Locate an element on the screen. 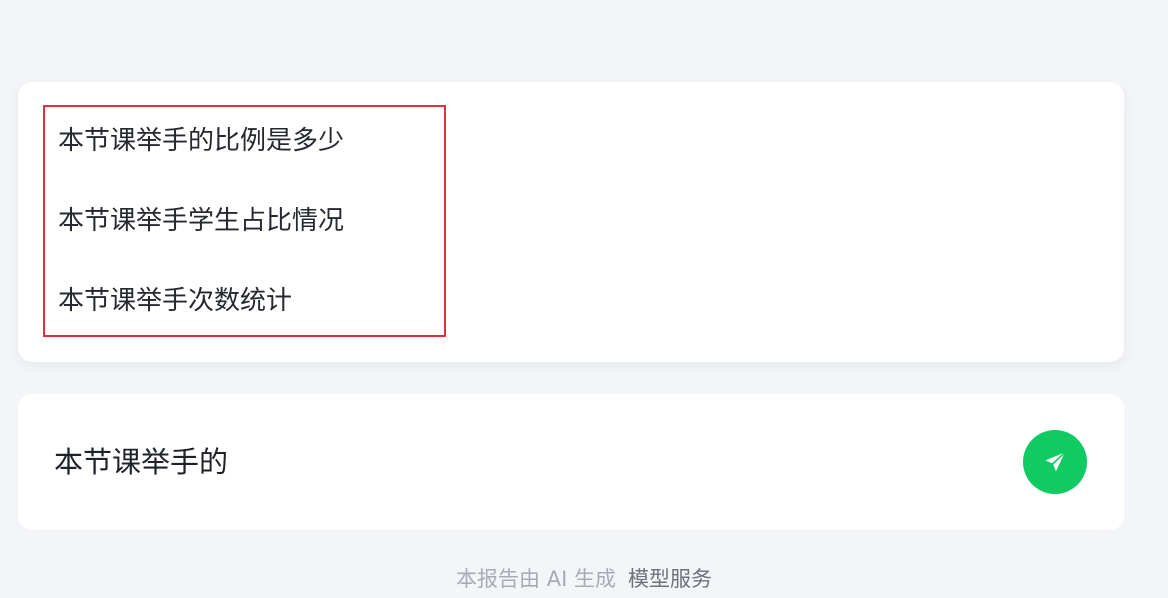 The width and height of the screenshot is (1168, 598). suggestion-item: 本节课举手学生占比情况 is located at coordinates (201, 221).